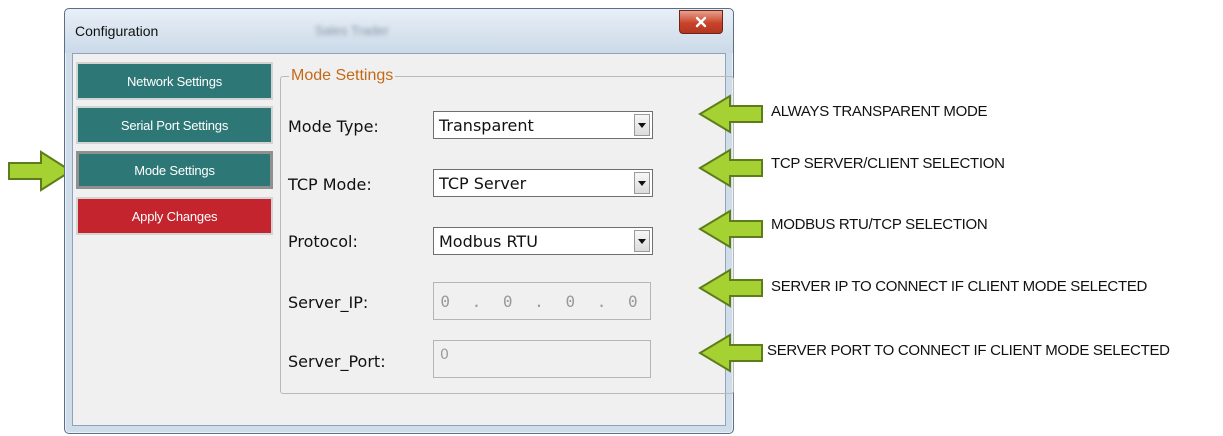 Image resolution: width=1223 pixels, height=436 pixels. Describe the element at coordinates (879, 111) in the screenshot. I see `annotation-mode-type: ALWAYS TRANSPARENT MODE` at that location.